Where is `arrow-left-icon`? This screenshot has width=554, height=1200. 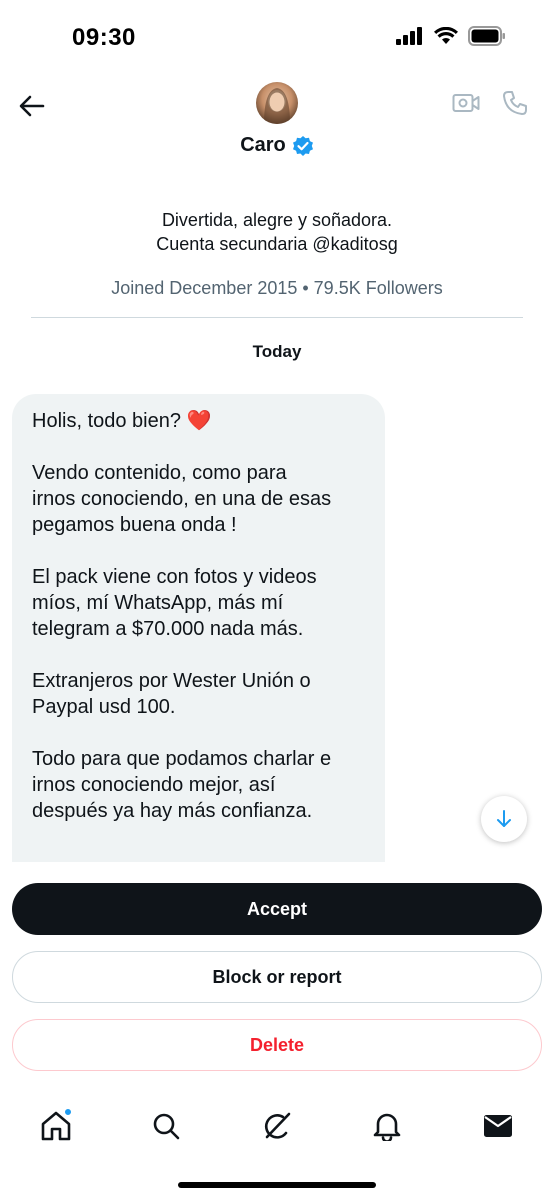 arrow-left-icon is located at coordinates (32, 106).